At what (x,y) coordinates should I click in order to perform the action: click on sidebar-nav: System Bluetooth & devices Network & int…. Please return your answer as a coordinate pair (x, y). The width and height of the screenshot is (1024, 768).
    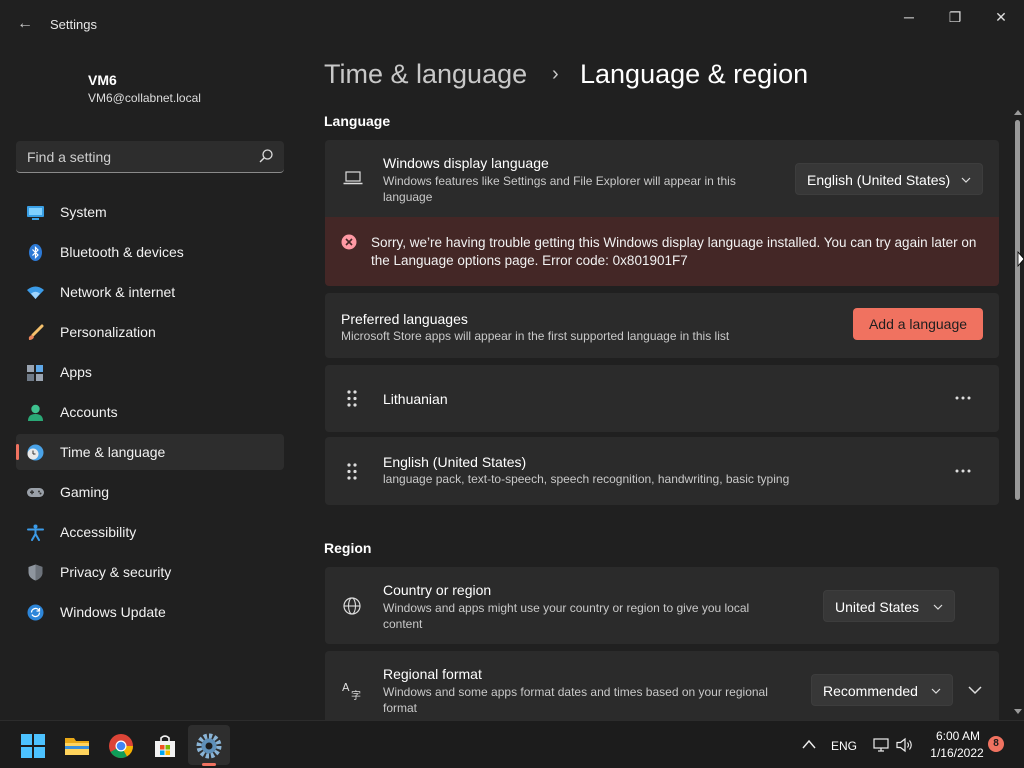
    Looking at the image, I should click on (150, 414).